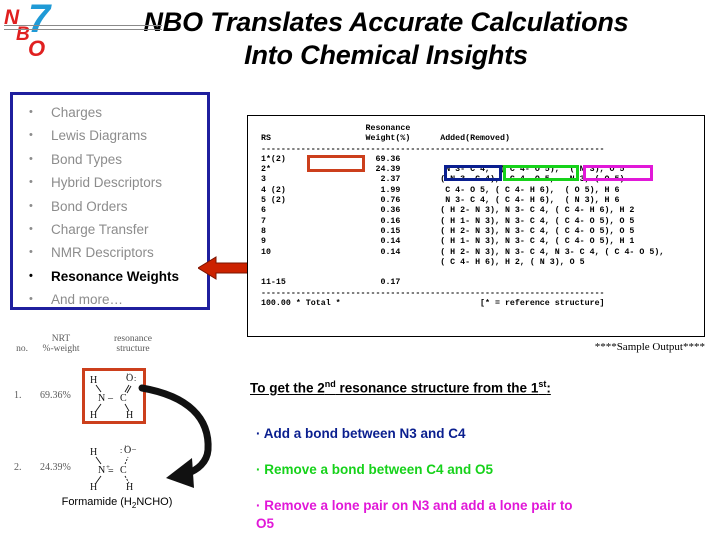 Image resolution: width=720 pixels, height=540 pixels. I want to click on highlight-box-add-bond, so click(473, 173).